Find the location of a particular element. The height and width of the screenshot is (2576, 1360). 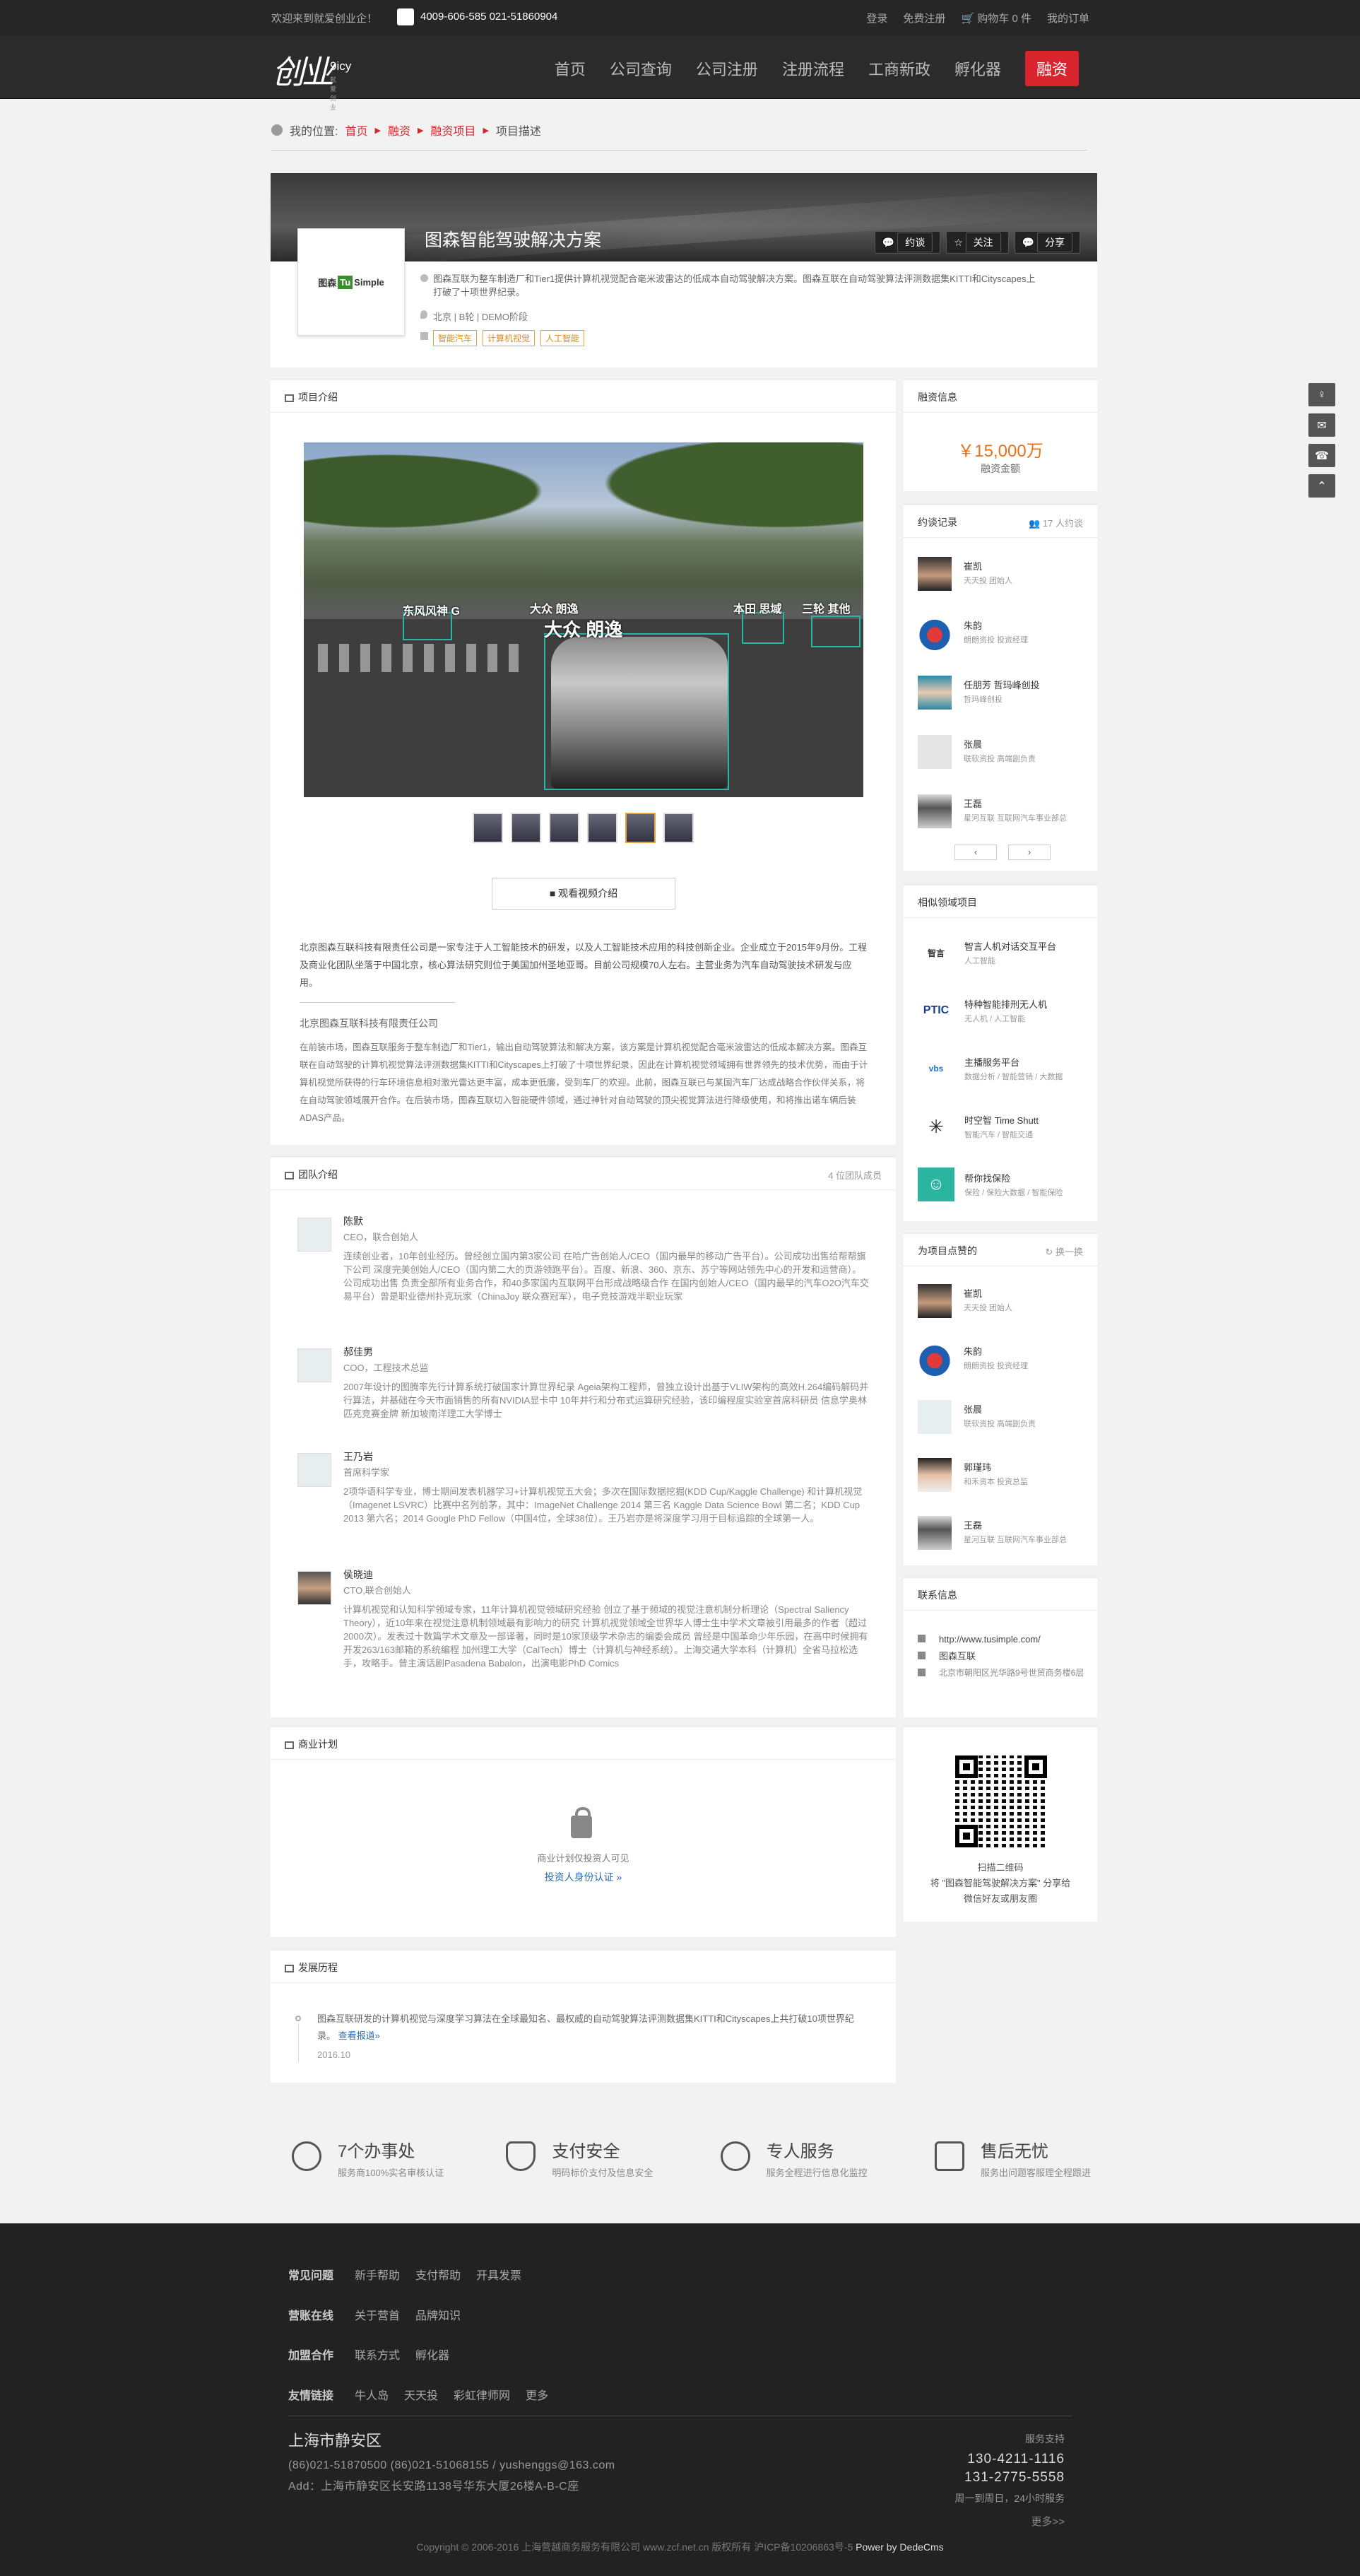

footer-row: 友情链接 牛人岛 天天投 彩虹律师网 更多 is located at coordinates (418, 2394).